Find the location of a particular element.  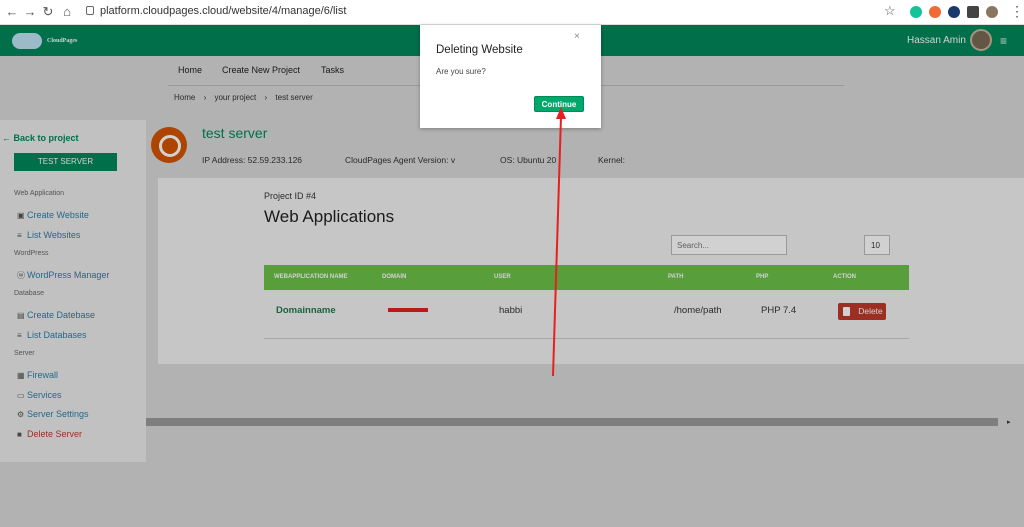

profile-avatar-icon is located at coordinates (992, 12).